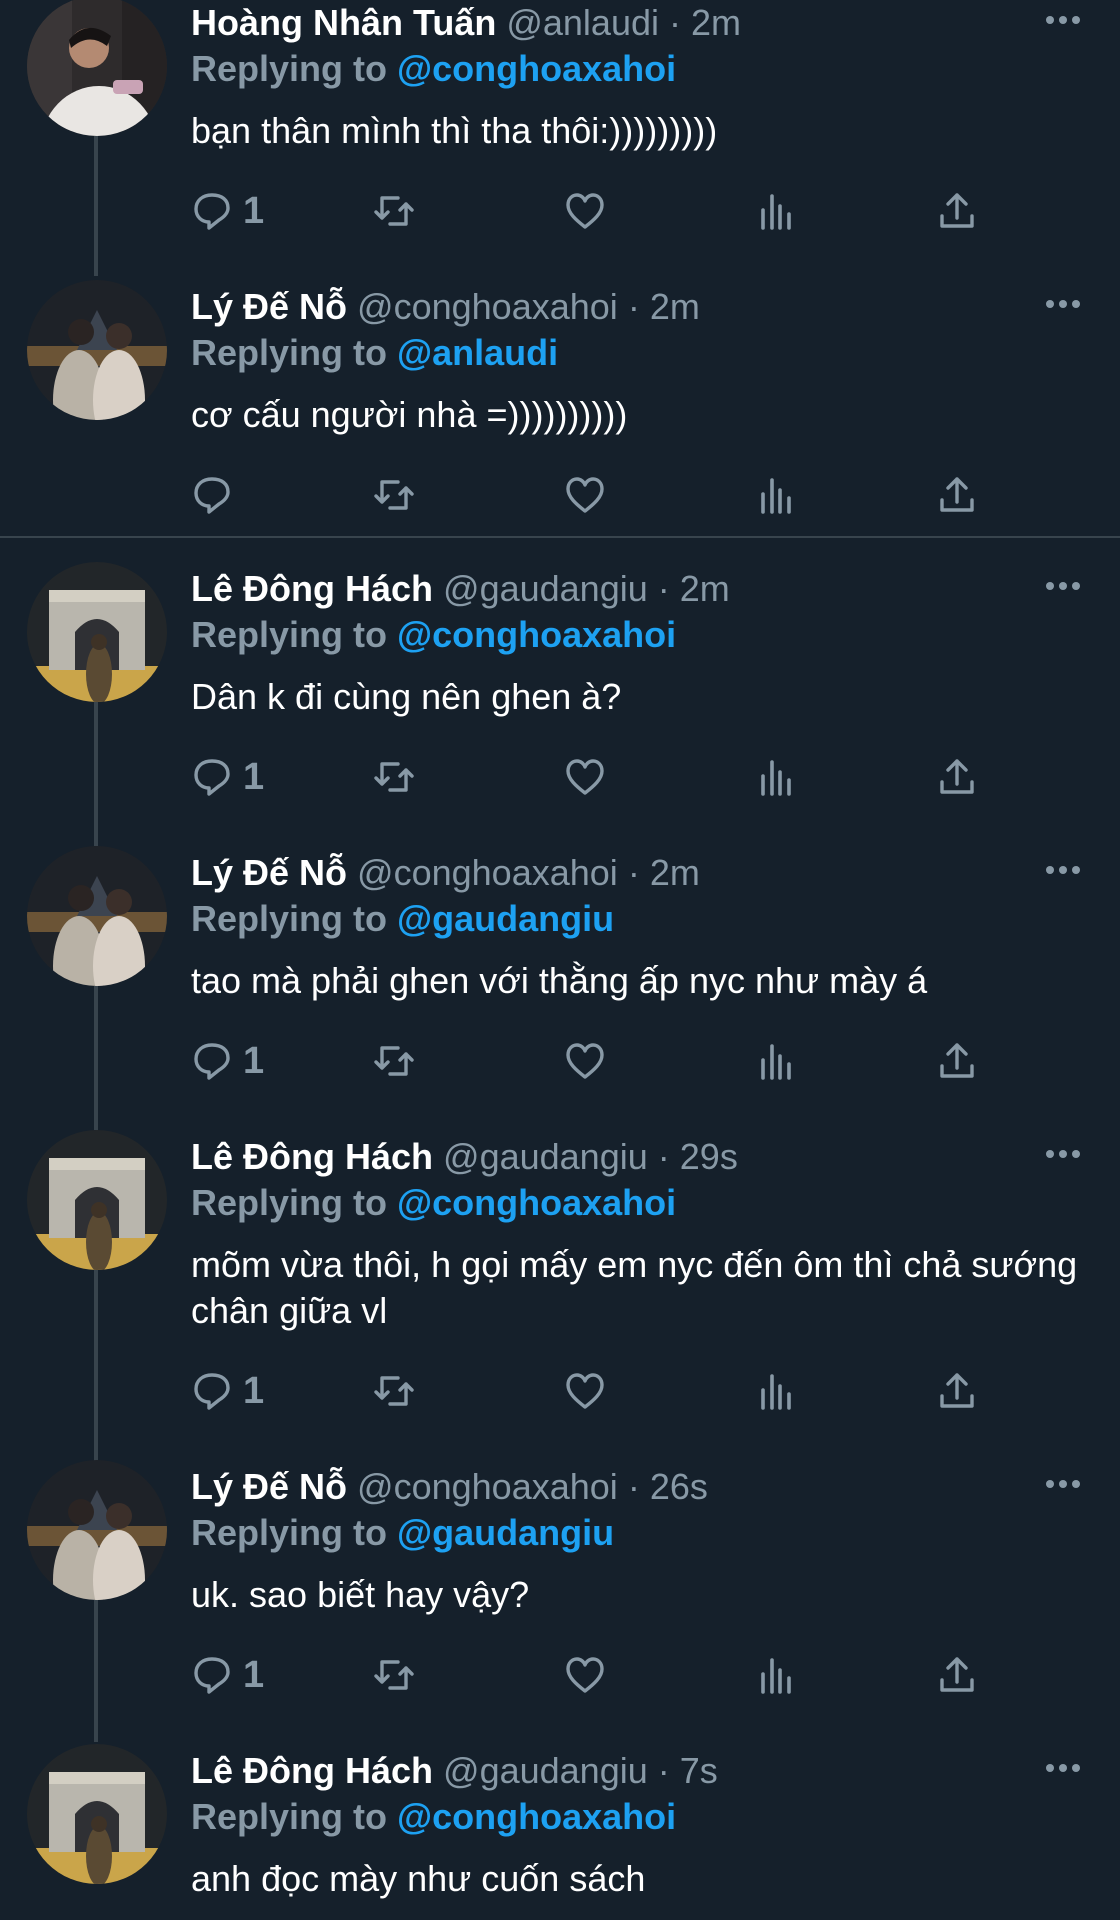 This screenshot has width=1120, height=1920. I want to click on arc-de-triomphe-photo-avatar, so click(97, 632).